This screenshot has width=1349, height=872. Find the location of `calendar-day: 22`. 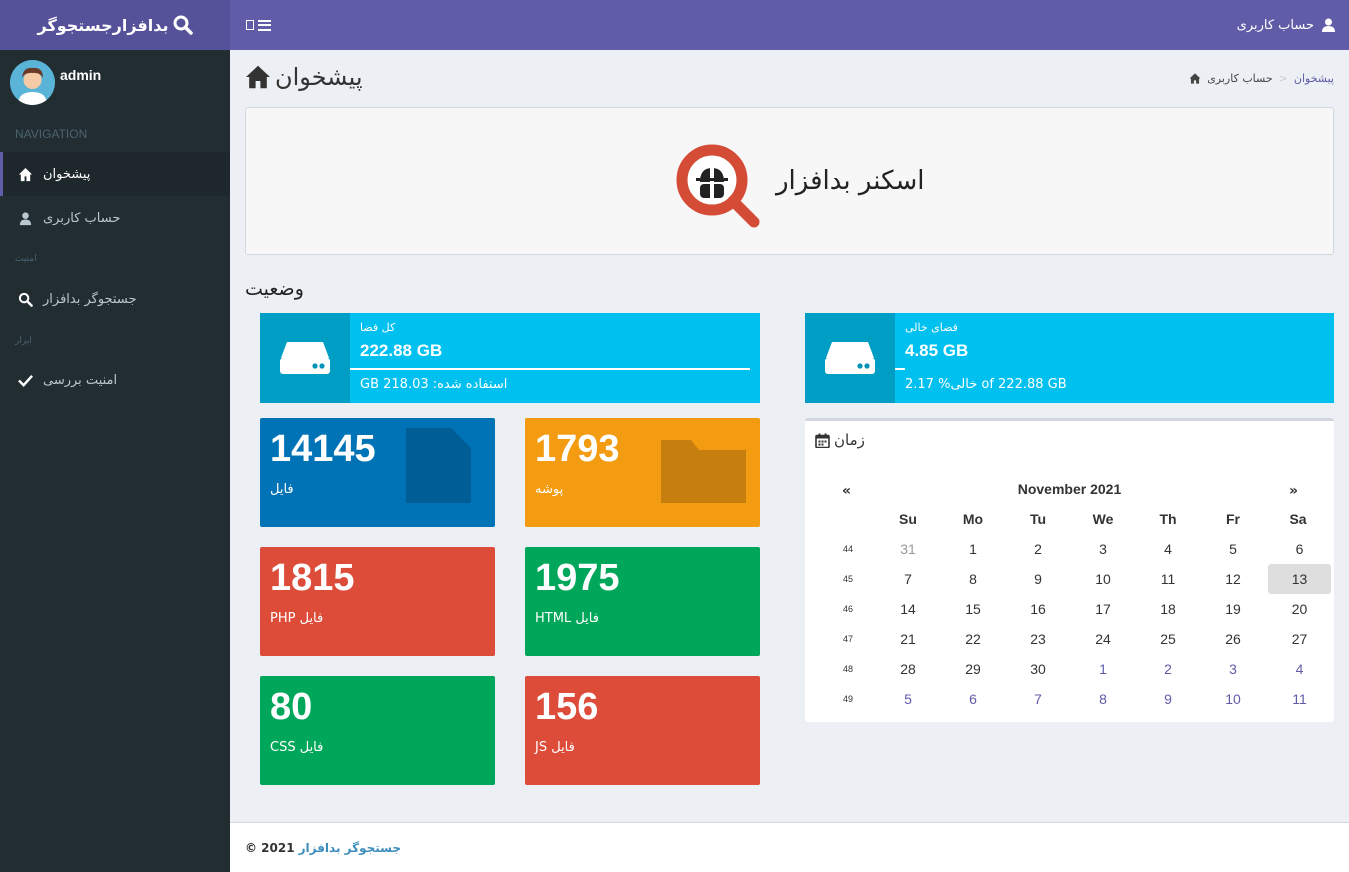

calendar-day: 22 is located at coordinates (973, 639).